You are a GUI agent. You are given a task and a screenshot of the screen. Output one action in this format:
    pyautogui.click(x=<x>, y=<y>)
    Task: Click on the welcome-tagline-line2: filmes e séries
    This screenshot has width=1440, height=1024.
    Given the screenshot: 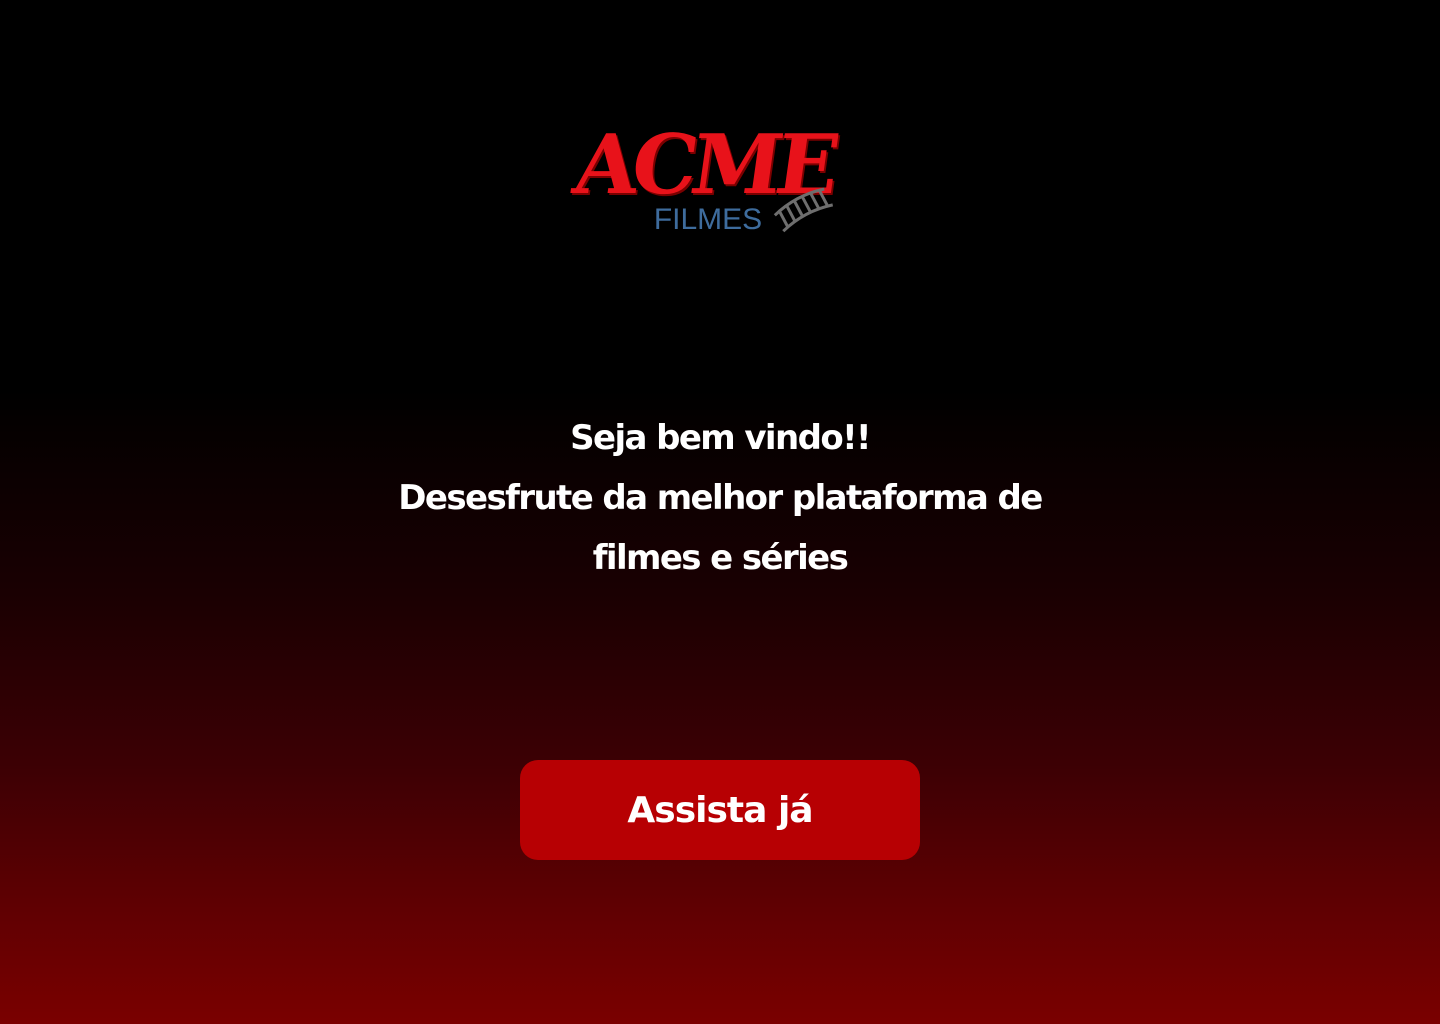 What is the action you would take?
    pyautogui.click(x=720, y=558)
    